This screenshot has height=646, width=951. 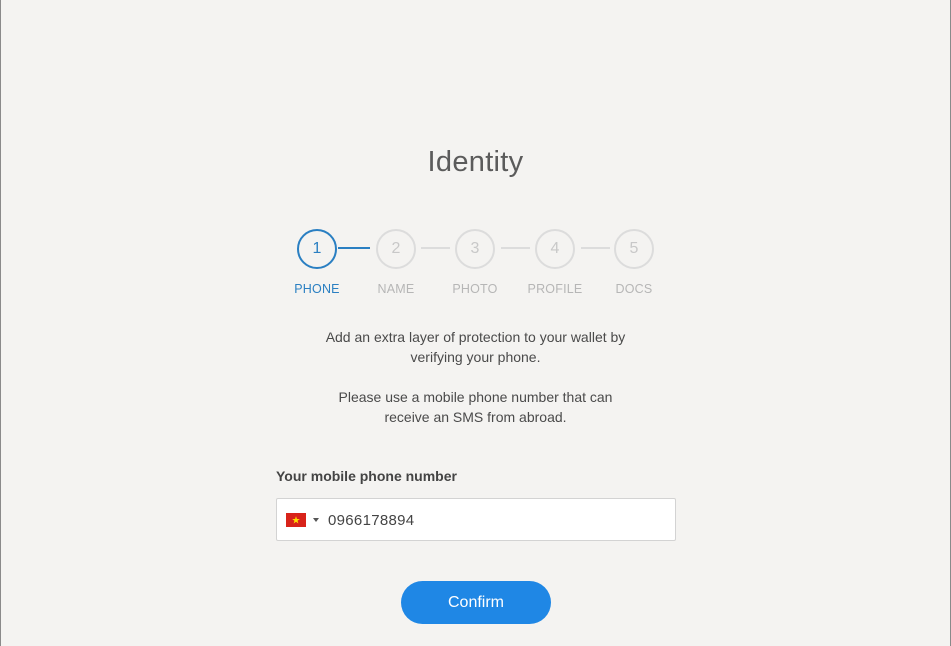 What do you see at coordinates (296, 520) in the screenshot?
I see `vietnam-flag-icon` at bounding box center [296, 520].